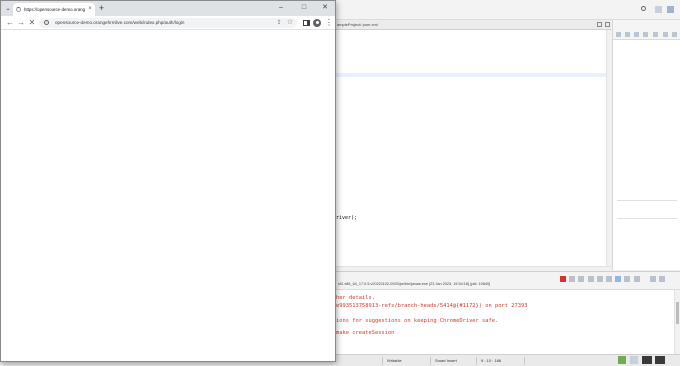 Image resolution: width=680 pixels, height=366 pixels. I want to click on console-line: her details., so click(355, 298).